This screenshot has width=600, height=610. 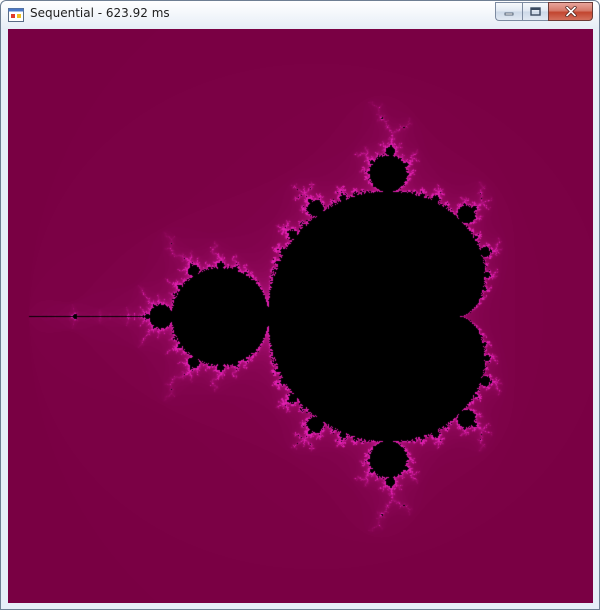 I want to click on title-bar: Sequential - 623.92 ms, so click(x=300, y=15).